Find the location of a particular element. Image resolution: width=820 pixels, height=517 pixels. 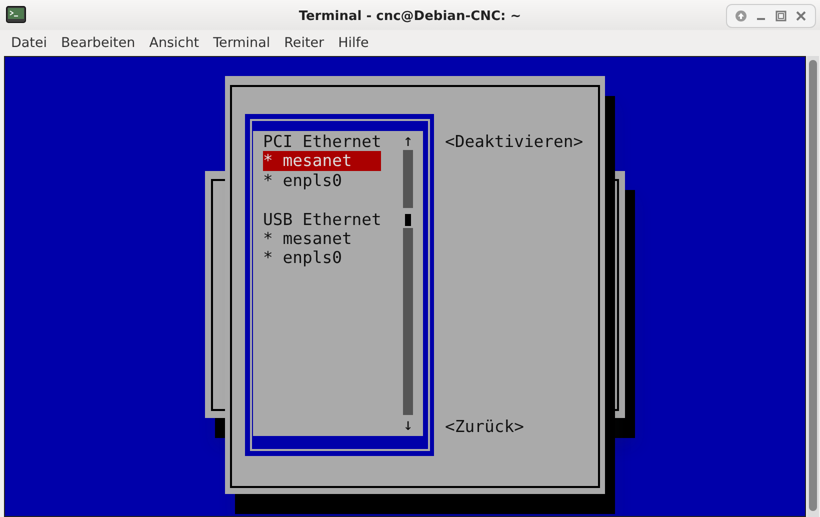

terminal-icon is located at coordinates (16, 14).